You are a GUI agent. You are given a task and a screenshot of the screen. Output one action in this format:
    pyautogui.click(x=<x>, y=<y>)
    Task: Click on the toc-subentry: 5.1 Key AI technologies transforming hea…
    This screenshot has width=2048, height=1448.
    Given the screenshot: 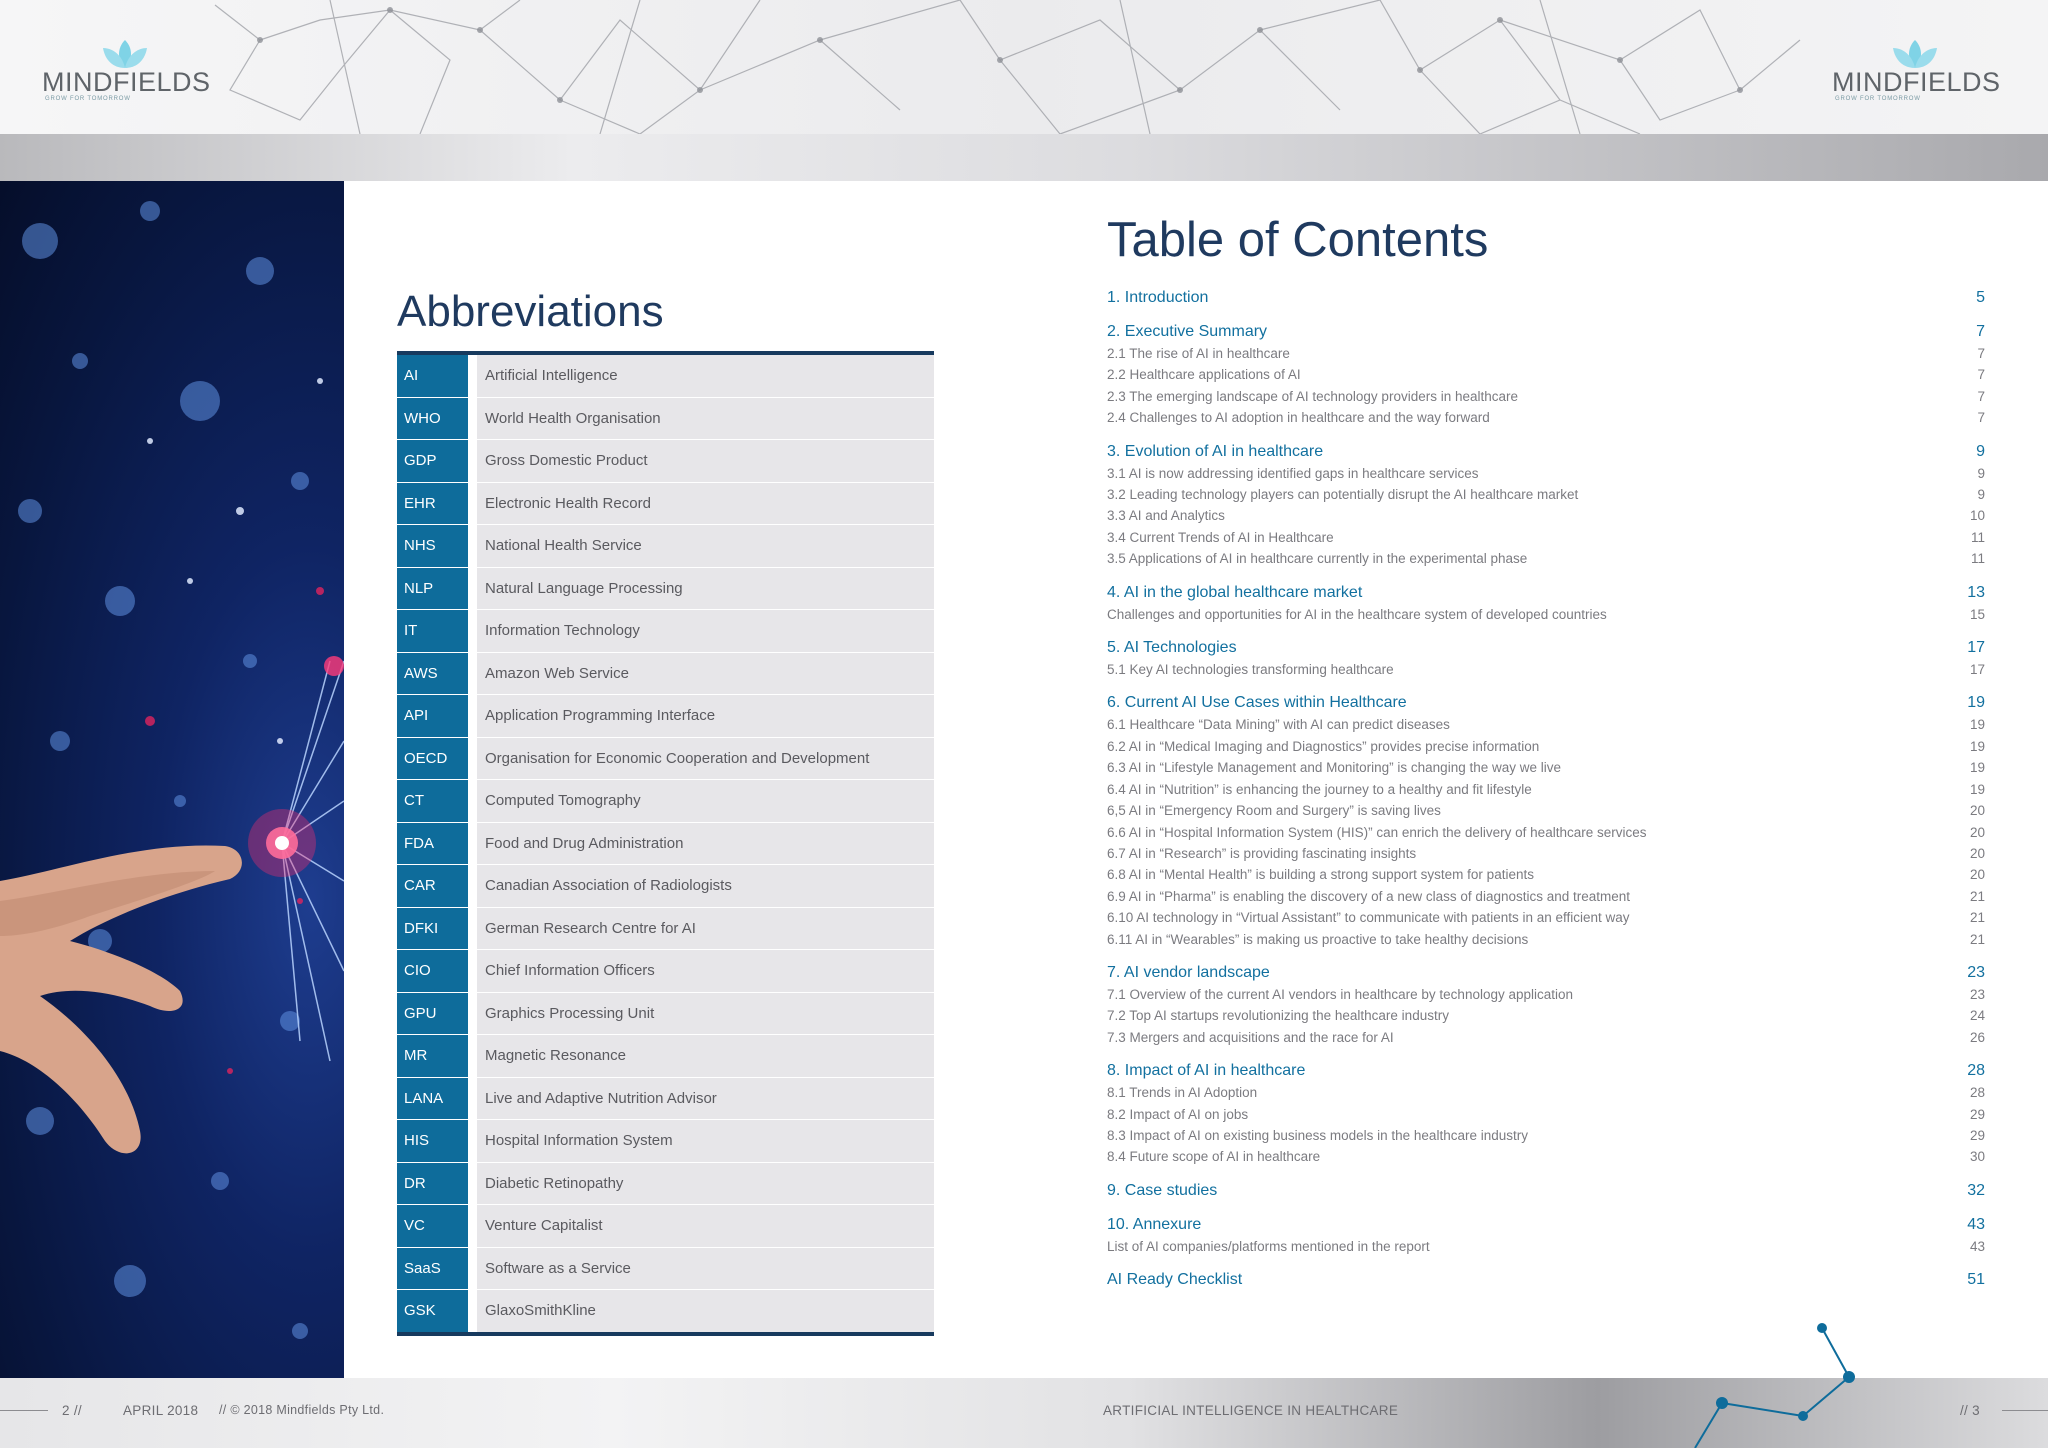 What is the action you would take?
    pyautogui.click(x=1546, y=669)
    